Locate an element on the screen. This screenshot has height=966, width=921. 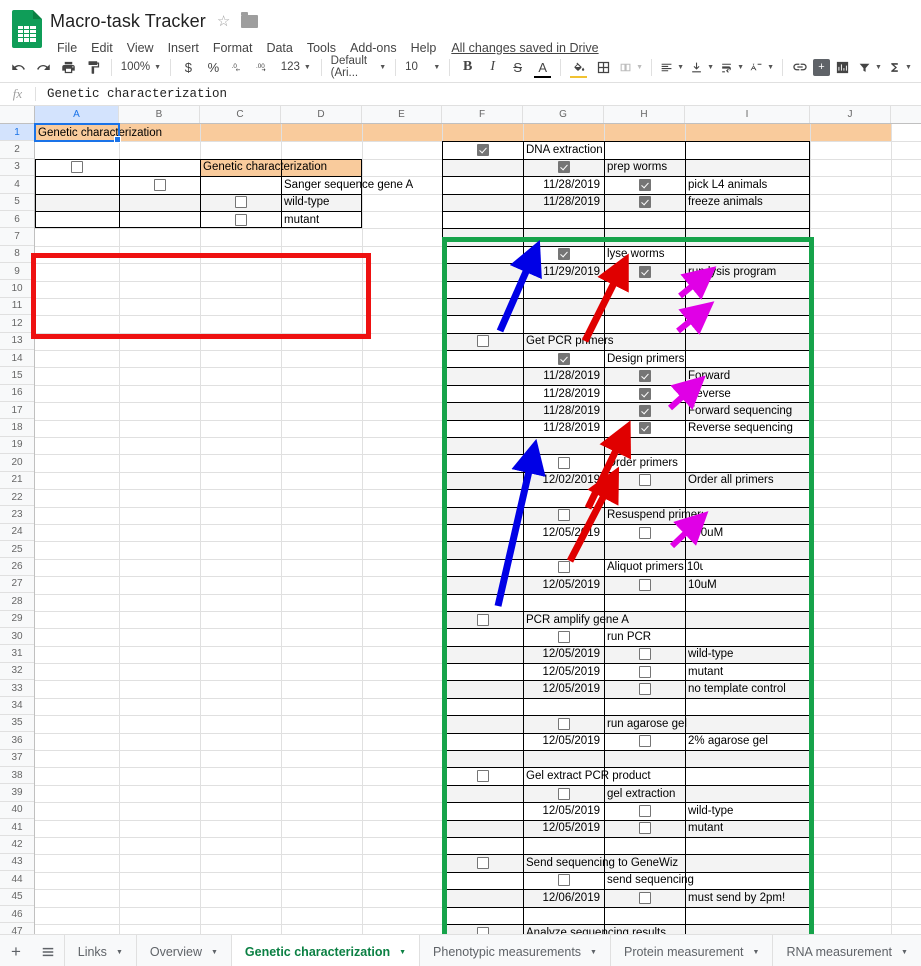
row-header-24: 24 is located at coordinates (17, 532).